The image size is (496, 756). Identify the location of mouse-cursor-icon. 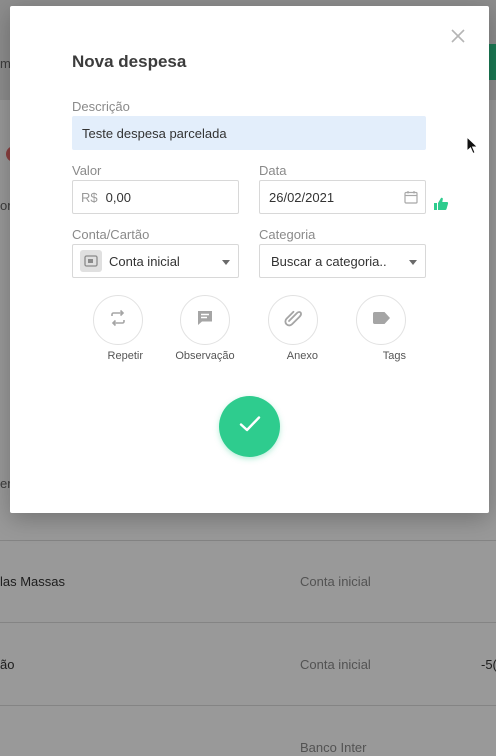
(473, 145).